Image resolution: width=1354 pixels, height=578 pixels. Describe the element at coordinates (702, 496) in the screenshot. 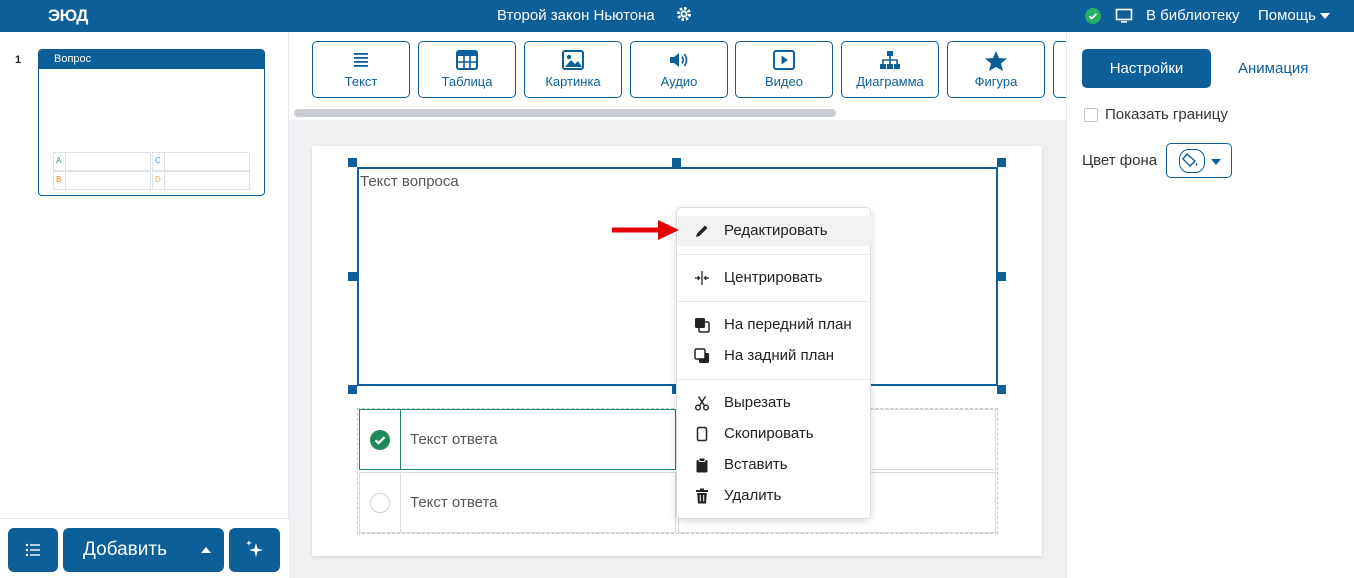

I see `trash-icon` at that location.